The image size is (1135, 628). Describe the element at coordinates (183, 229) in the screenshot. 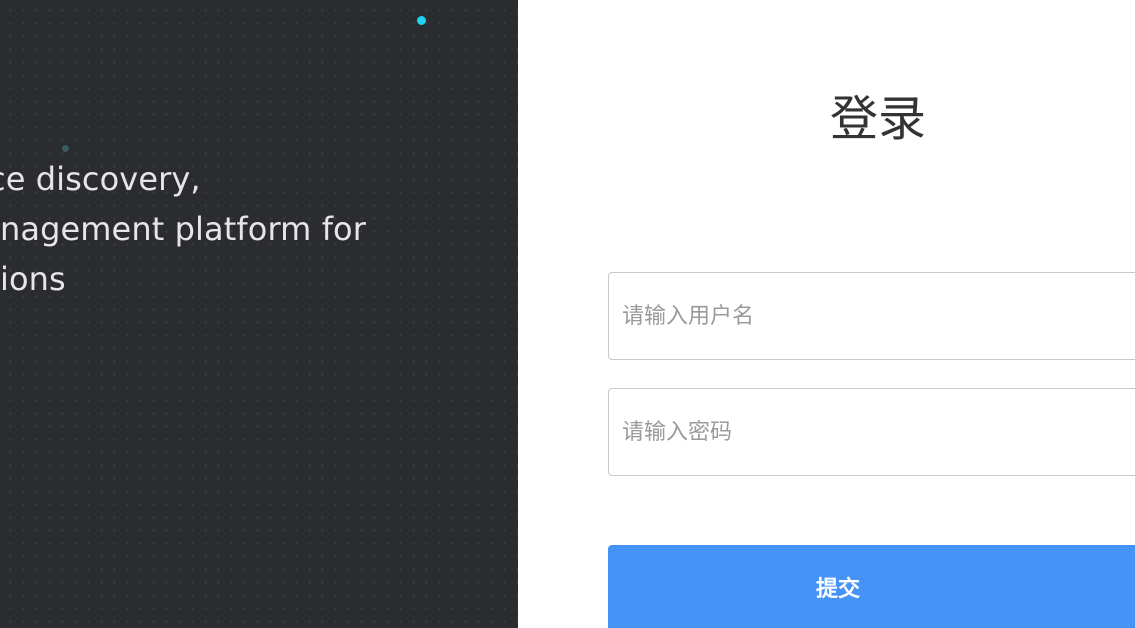

I see `tagline-line: nagement platform for` at that location.